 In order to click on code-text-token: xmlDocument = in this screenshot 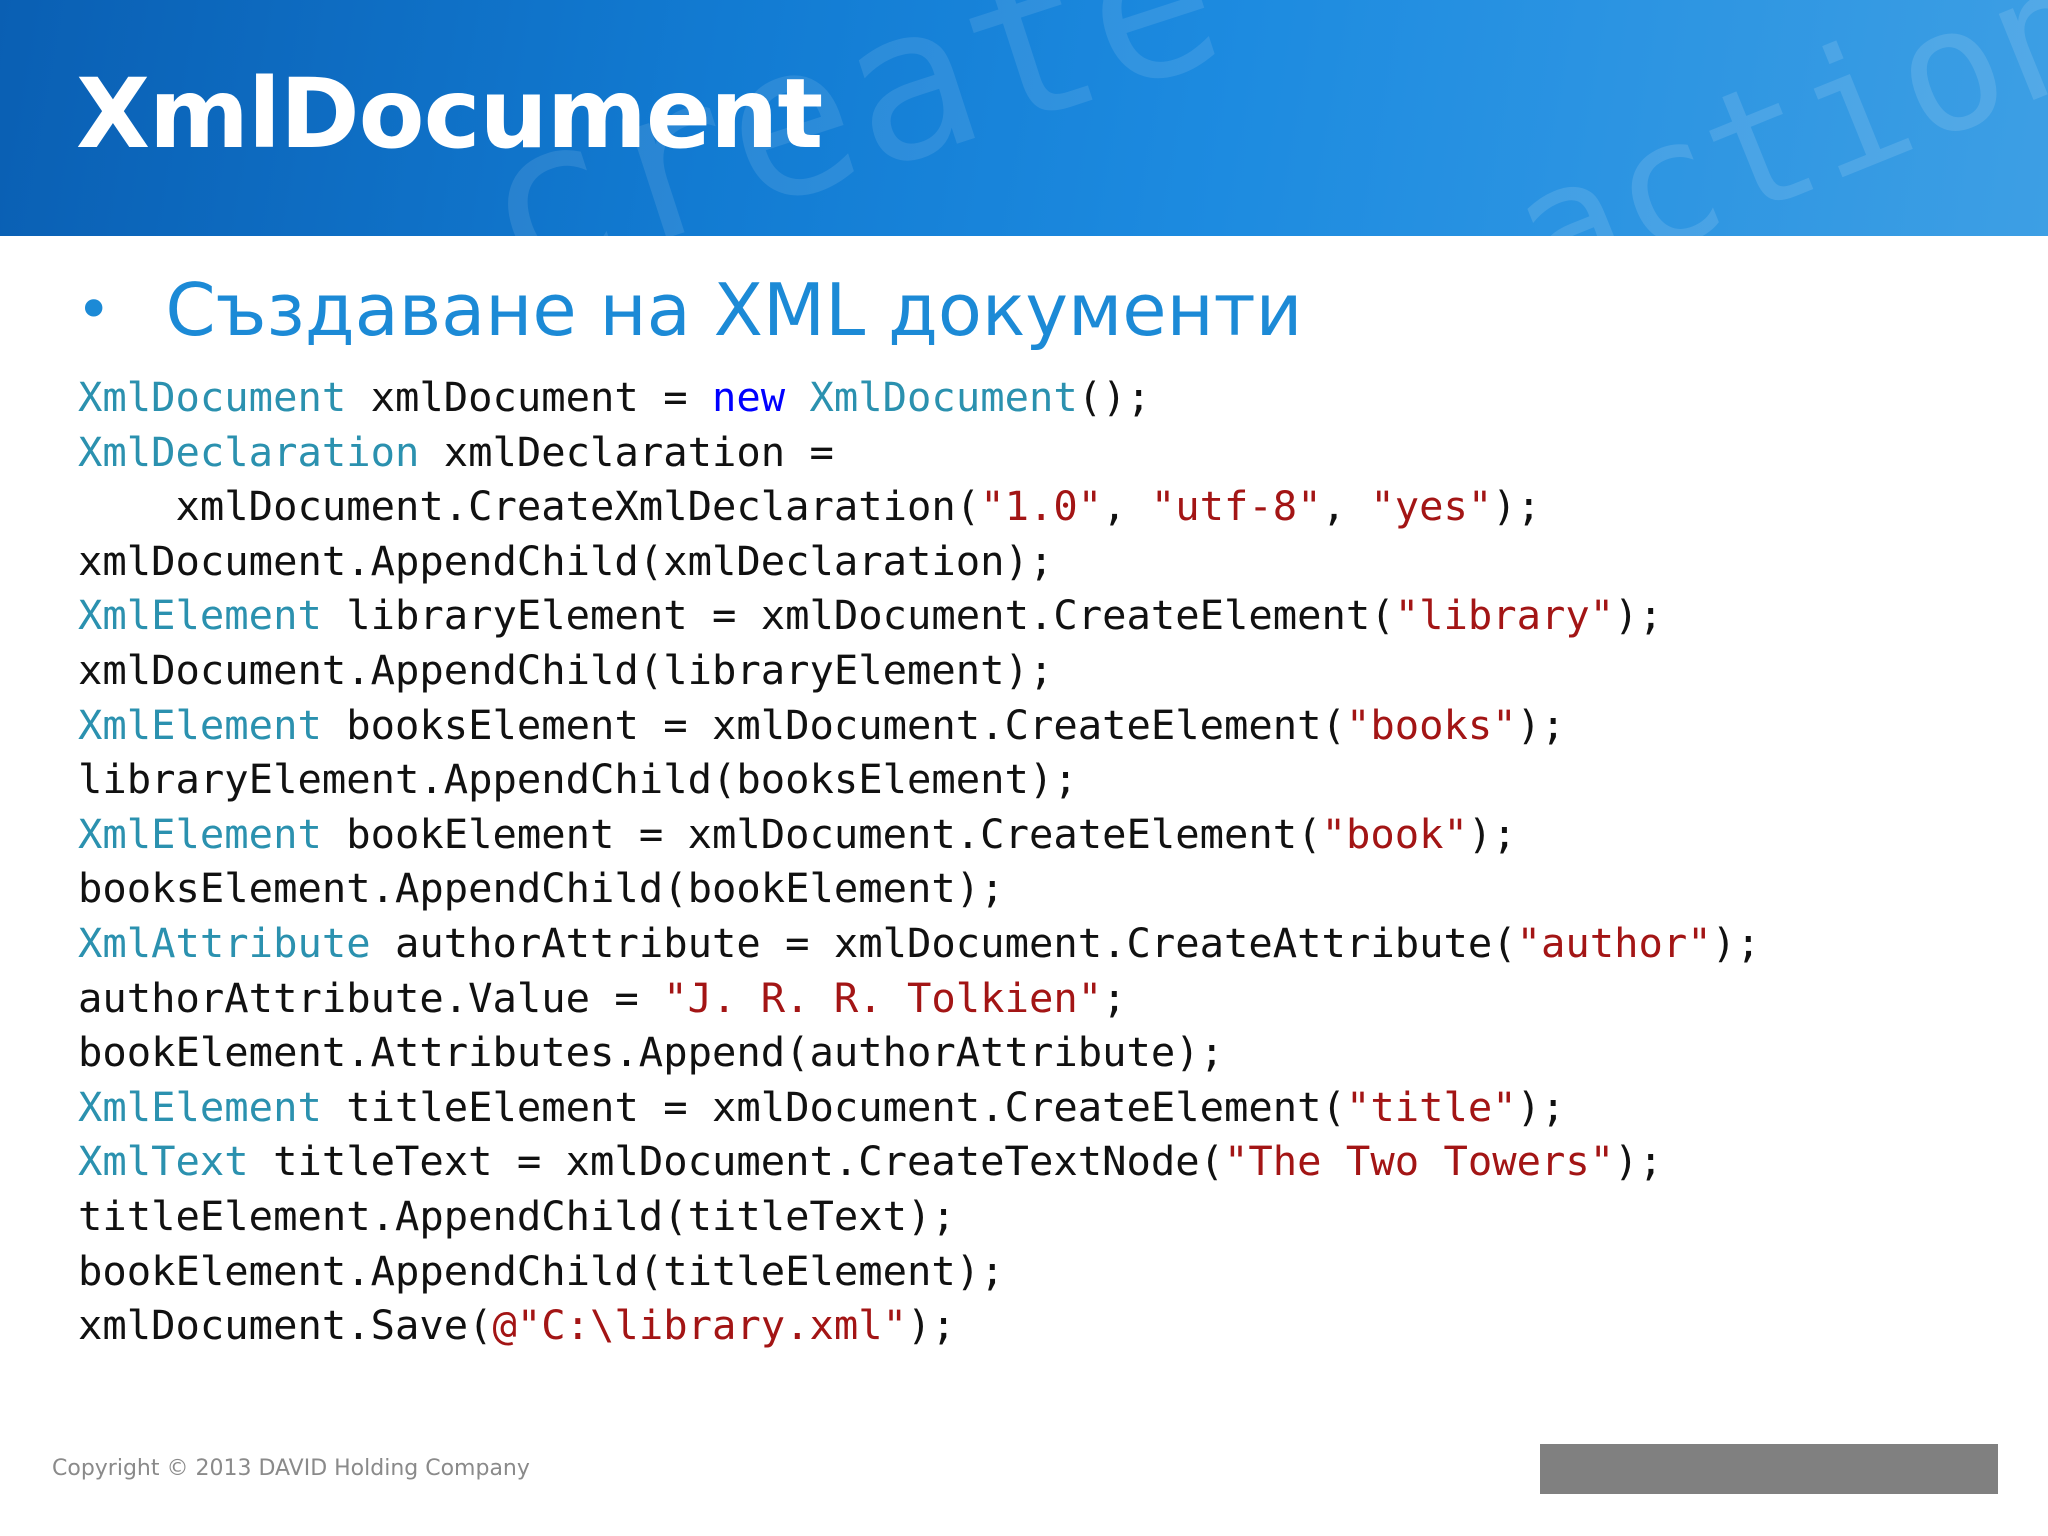, I will do `click(529, 397)`.